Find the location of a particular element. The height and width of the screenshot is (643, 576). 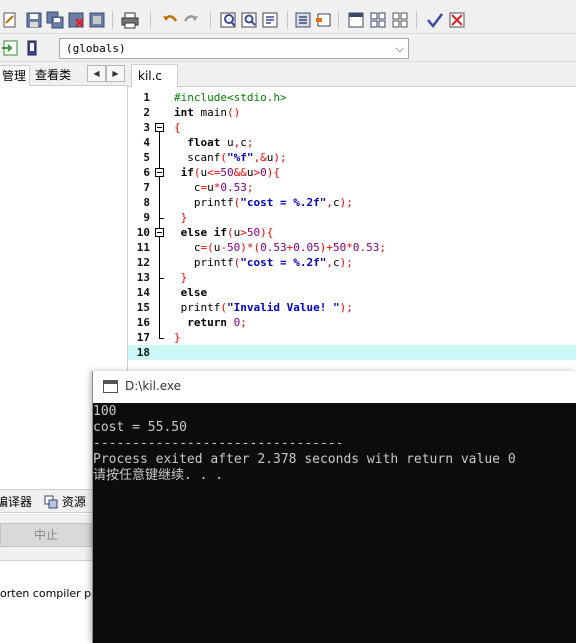

find-icon is located at coordinates (229, 20).